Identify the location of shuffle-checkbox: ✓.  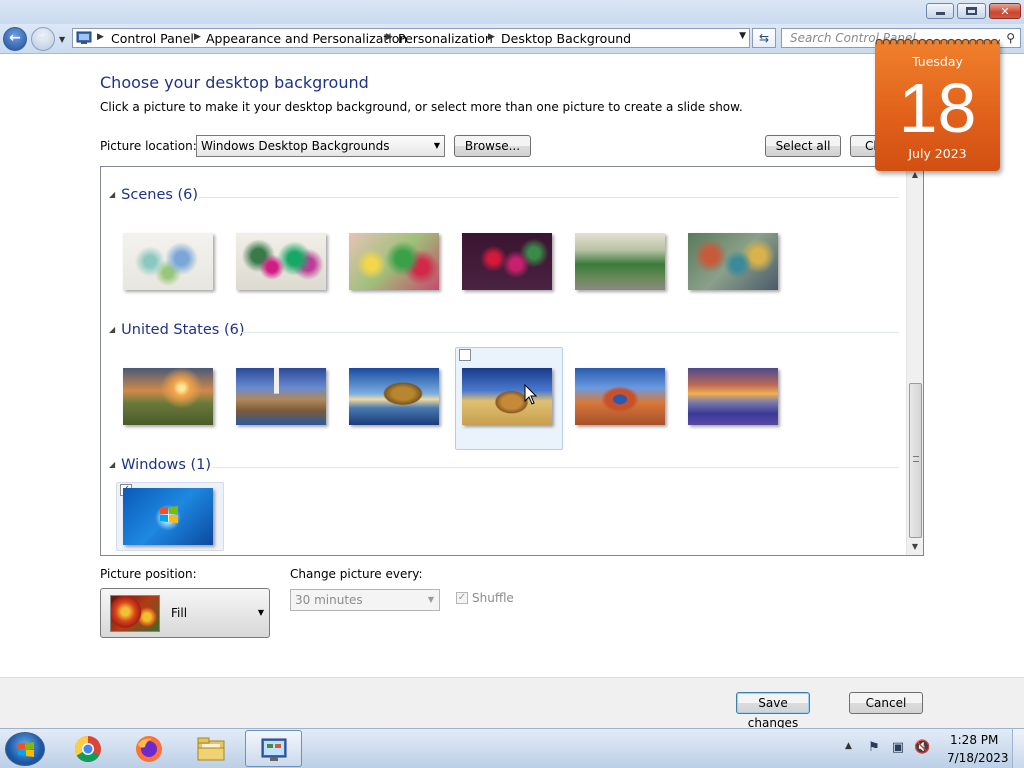
(462, 598).